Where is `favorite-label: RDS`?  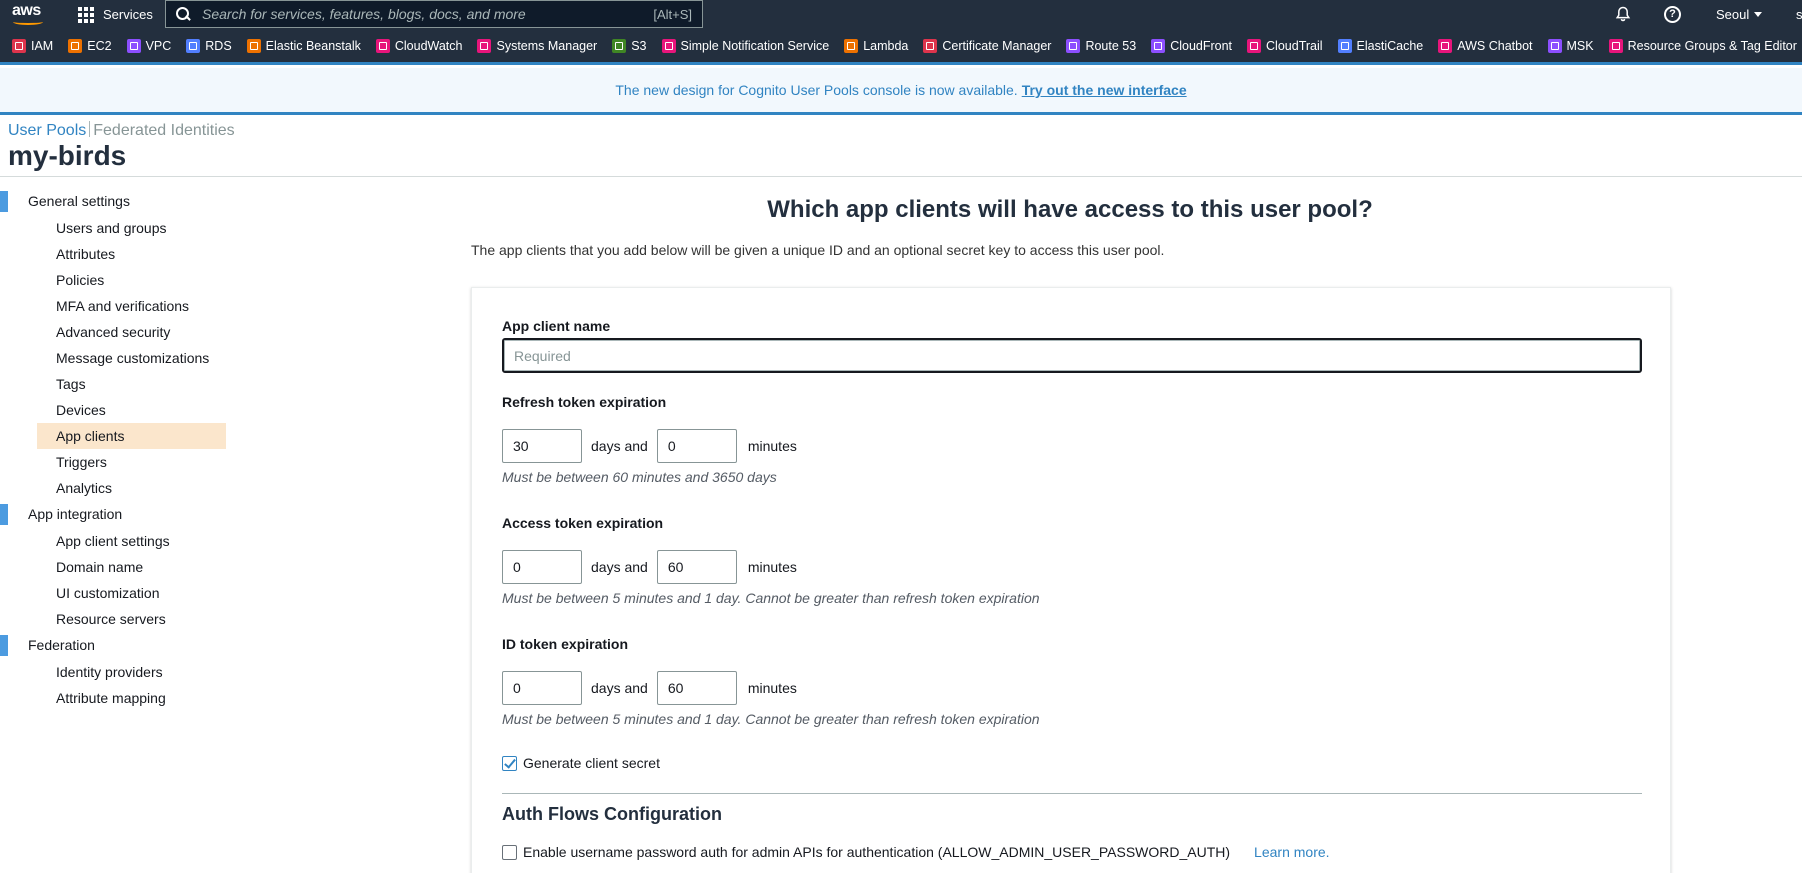
favorite-label: RDS is located at coordinates (218, 45).